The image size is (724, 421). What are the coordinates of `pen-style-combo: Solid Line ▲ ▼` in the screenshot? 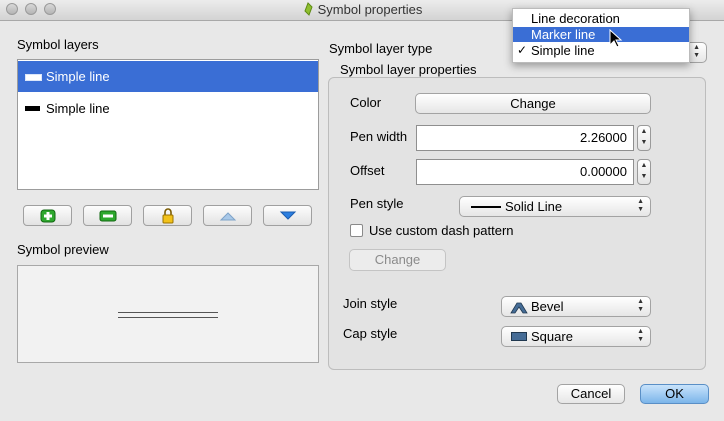 It's located at (555, 206).